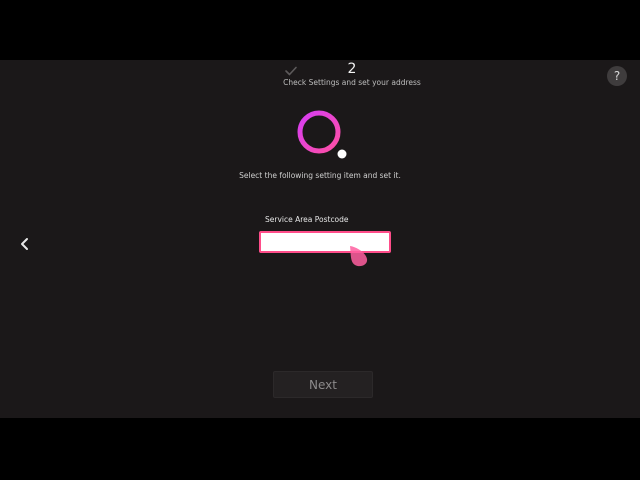 The image size is (640, 480). I want to click on help-icon: ?, so click(617, 76).